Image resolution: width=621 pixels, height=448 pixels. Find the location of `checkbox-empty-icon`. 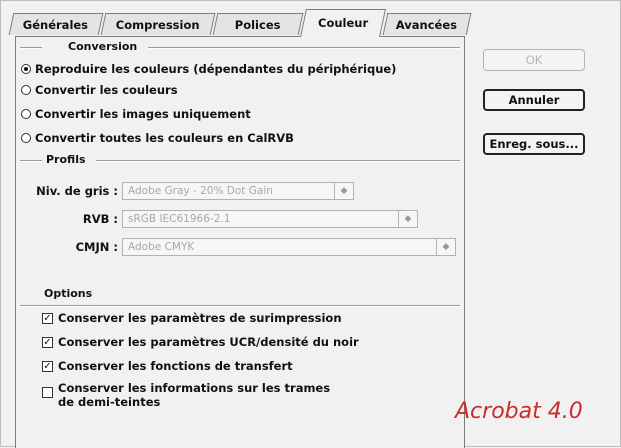

checkbox-empty-icon is located at coordinates (47, 392).